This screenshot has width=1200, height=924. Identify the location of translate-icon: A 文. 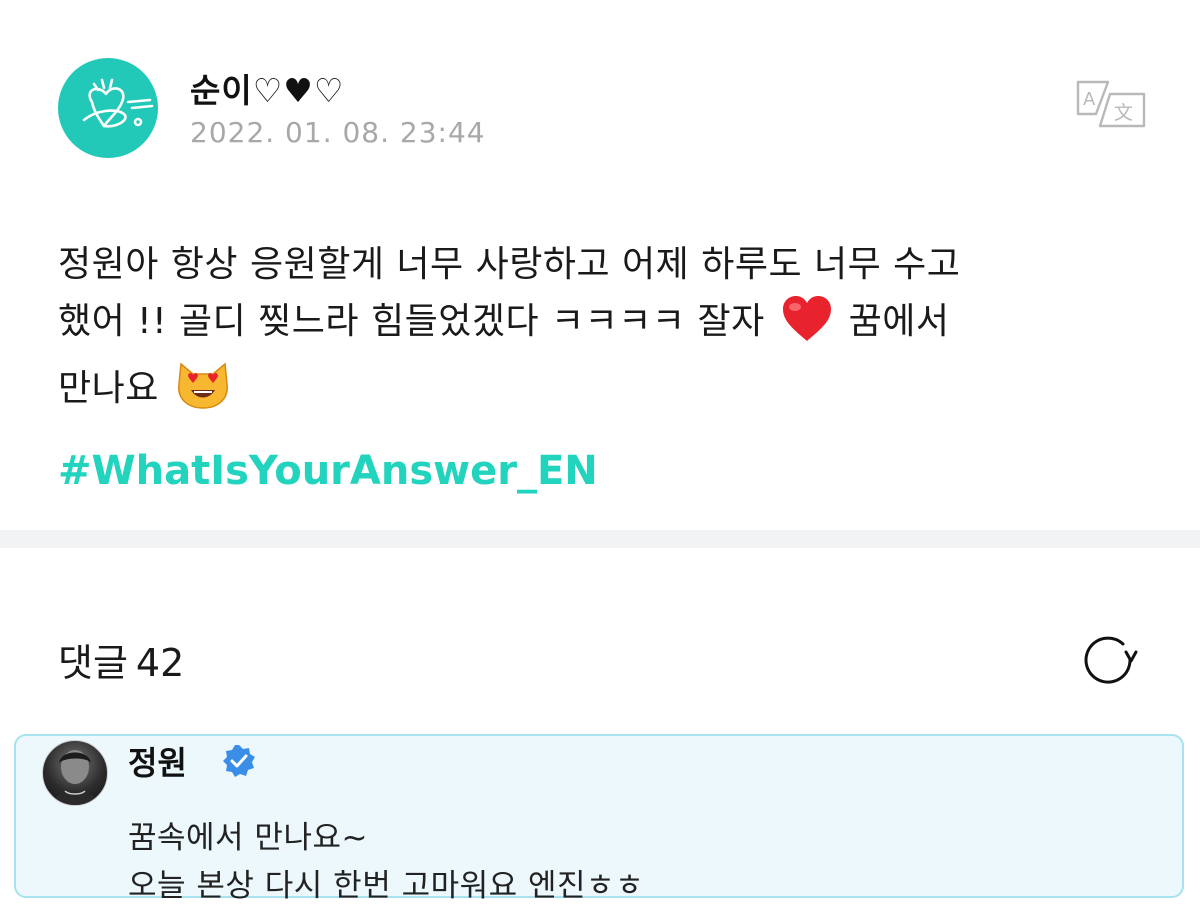
(1111, 104).